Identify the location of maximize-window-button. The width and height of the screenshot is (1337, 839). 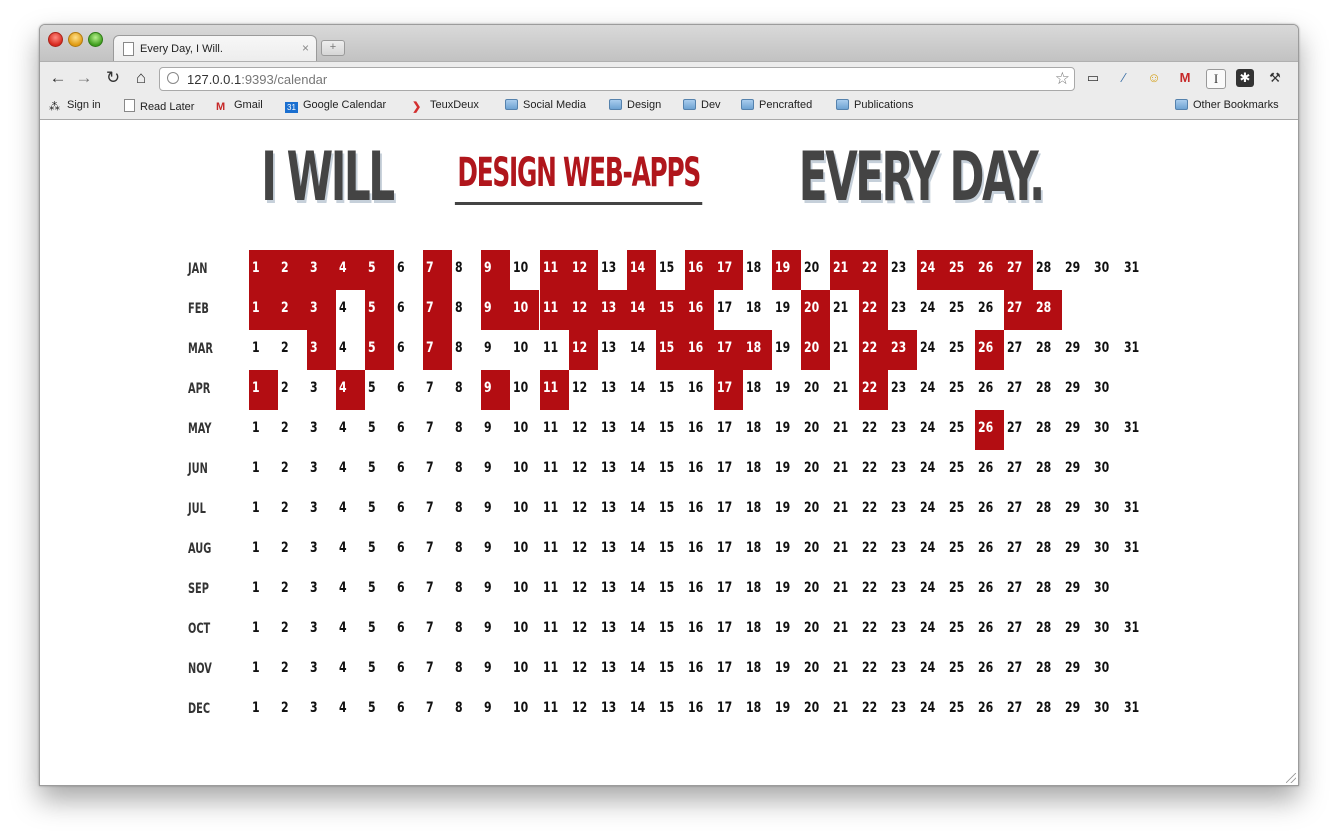
(95, 39).